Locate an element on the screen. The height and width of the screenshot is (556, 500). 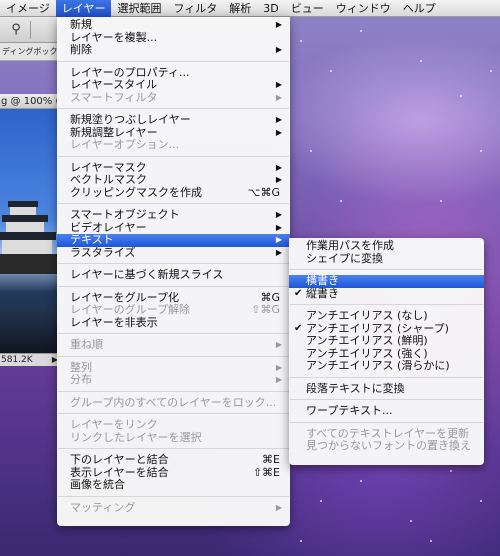
castle-base is located at coordinates (30, 264).